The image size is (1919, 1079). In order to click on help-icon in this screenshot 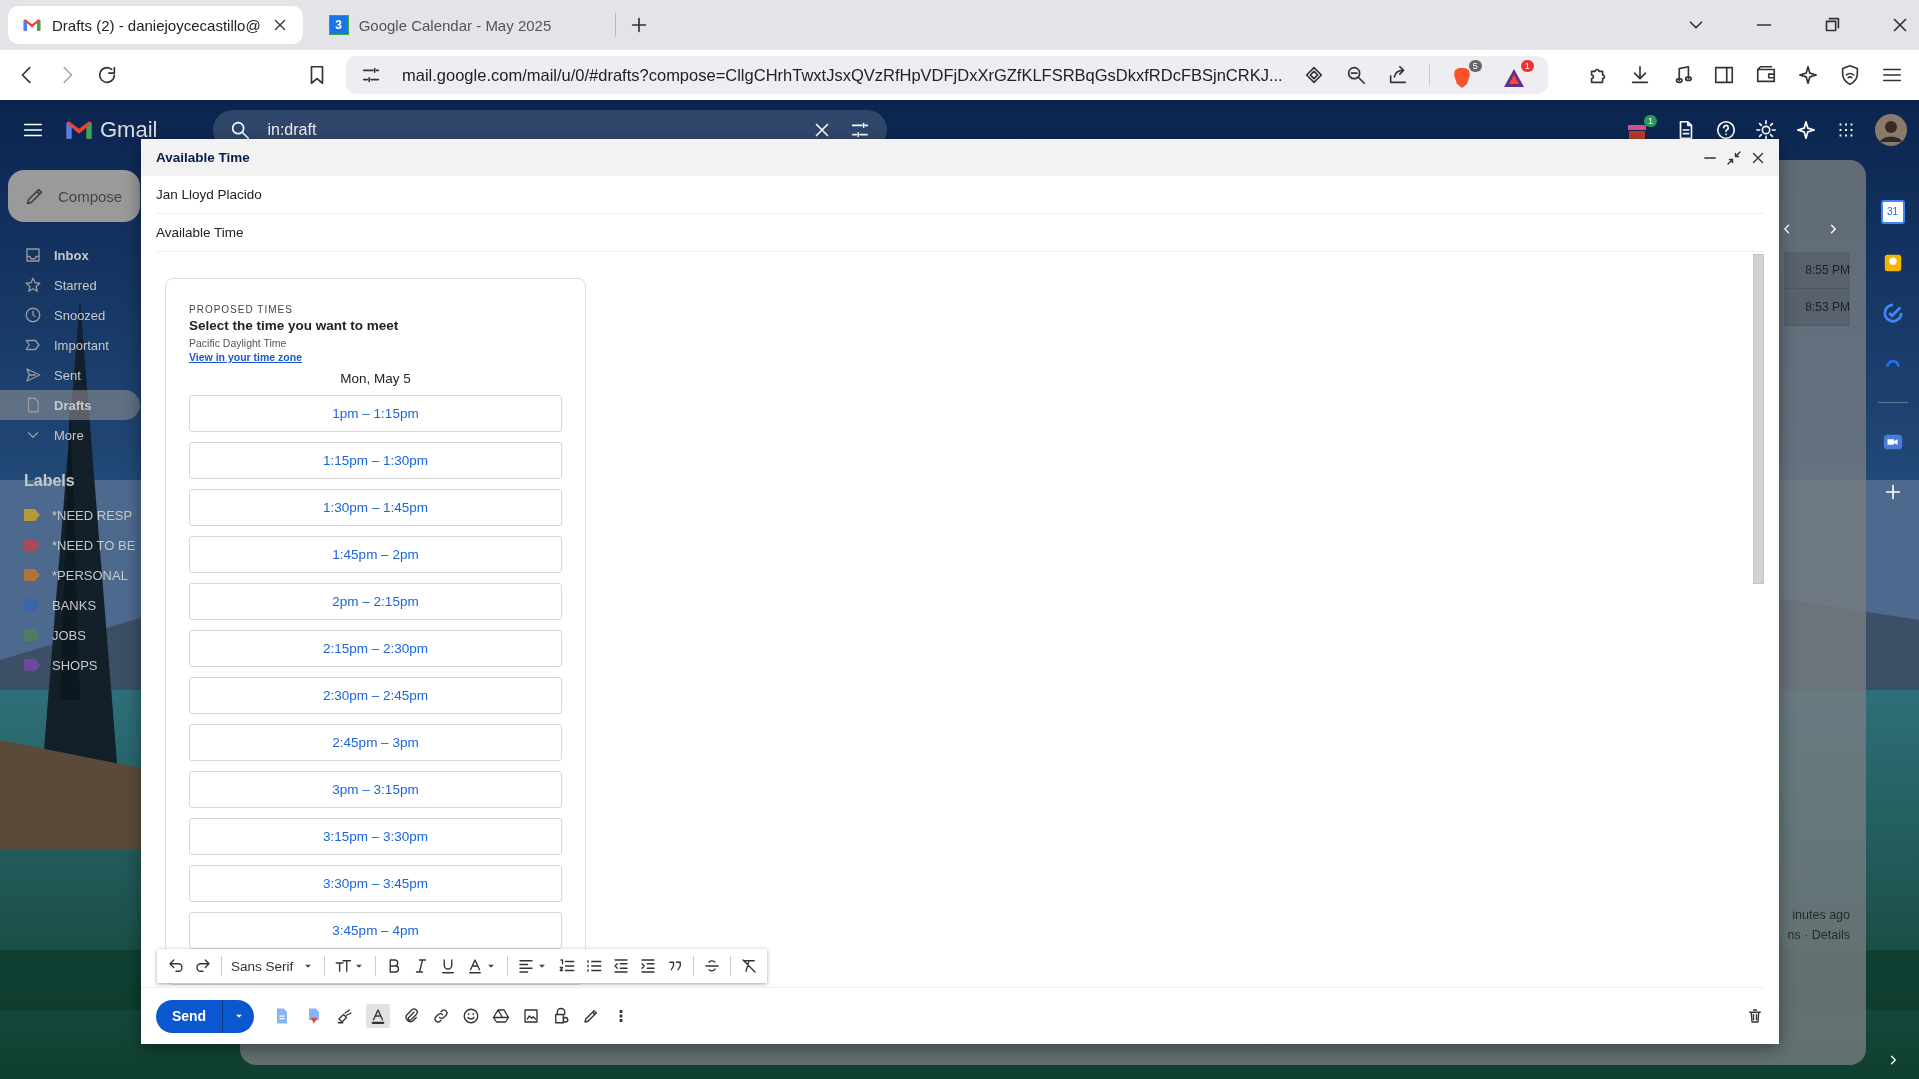, I will do `click(1726, 130)`.